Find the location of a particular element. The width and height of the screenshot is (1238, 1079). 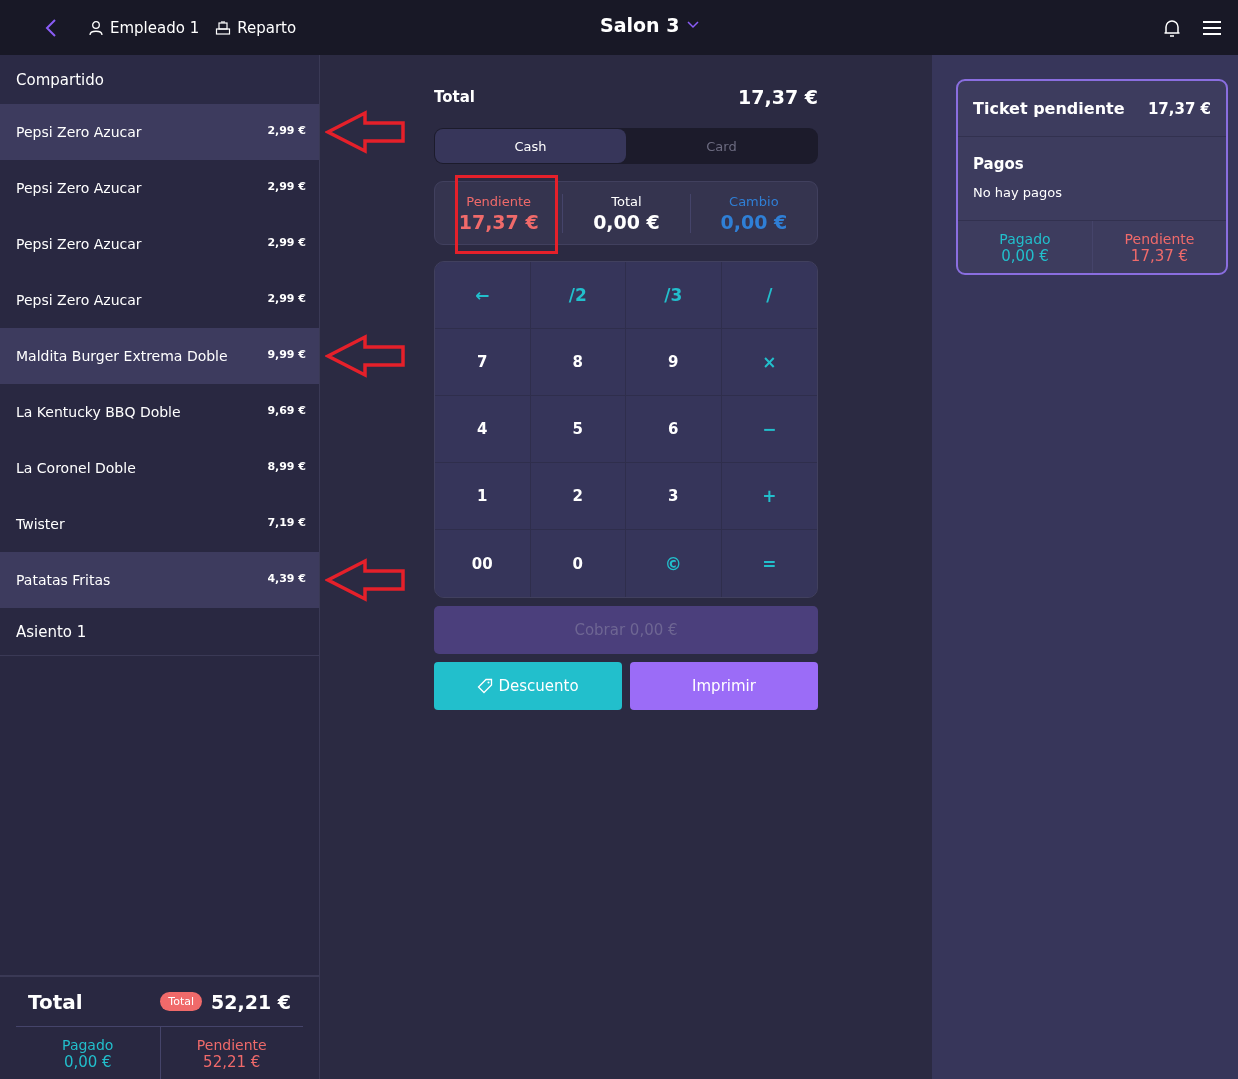

payment-method-tab: Cash is located at coordinates (530, 146).